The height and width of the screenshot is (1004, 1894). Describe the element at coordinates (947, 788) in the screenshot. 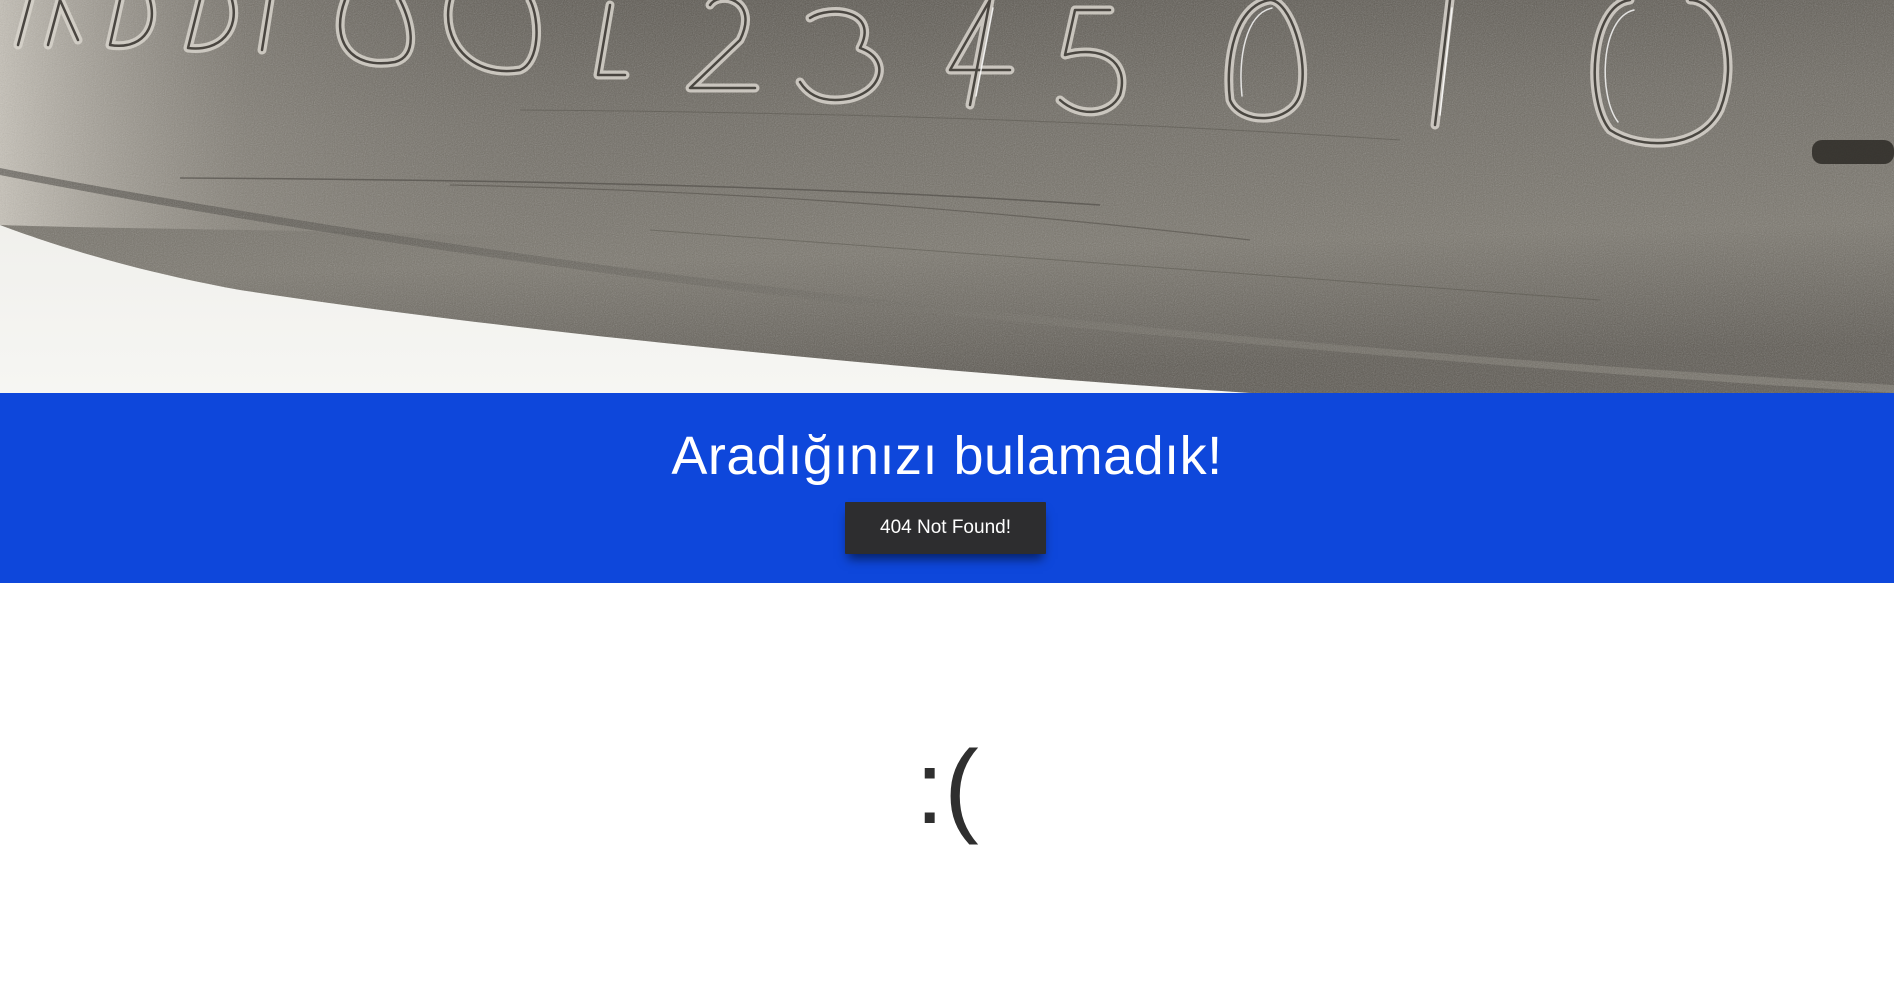

I see `sad-face-emoticon: :(` at that location.